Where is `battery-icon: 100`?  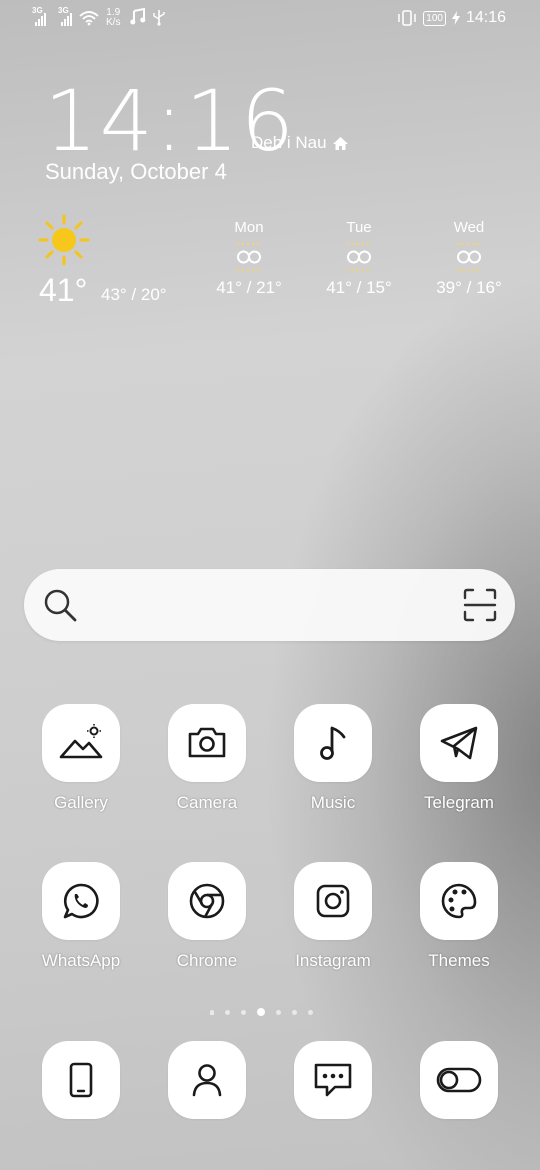
battery-icon: 100 is located at coordinates (434, 18).